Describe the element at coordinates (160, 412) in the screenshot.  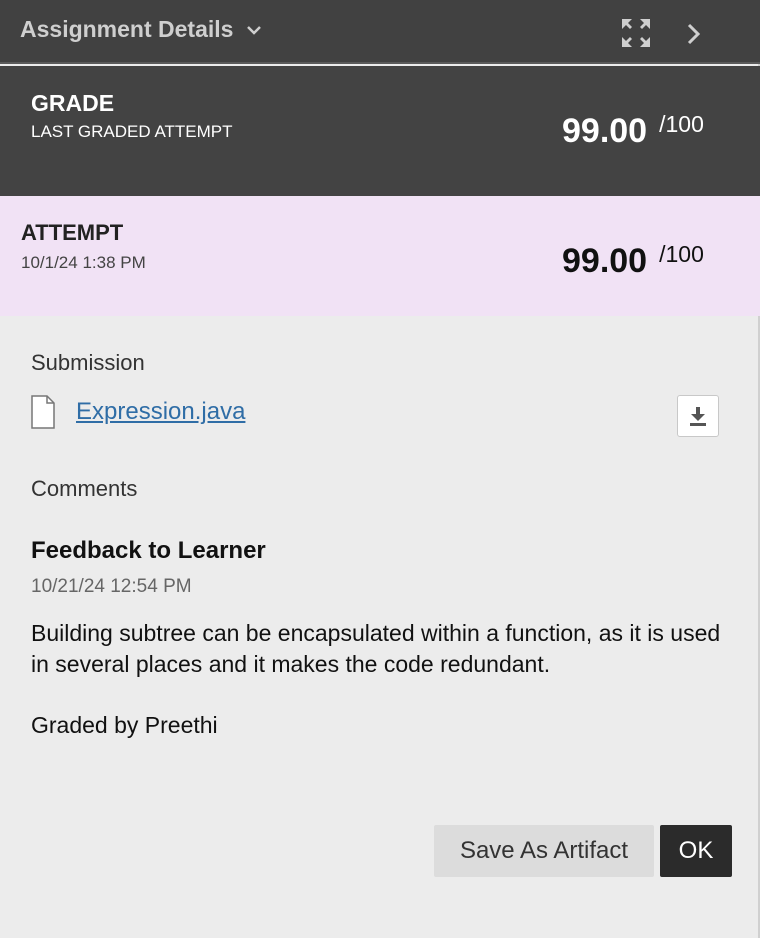
I see `submission-file-link: Expression.java` at that location.